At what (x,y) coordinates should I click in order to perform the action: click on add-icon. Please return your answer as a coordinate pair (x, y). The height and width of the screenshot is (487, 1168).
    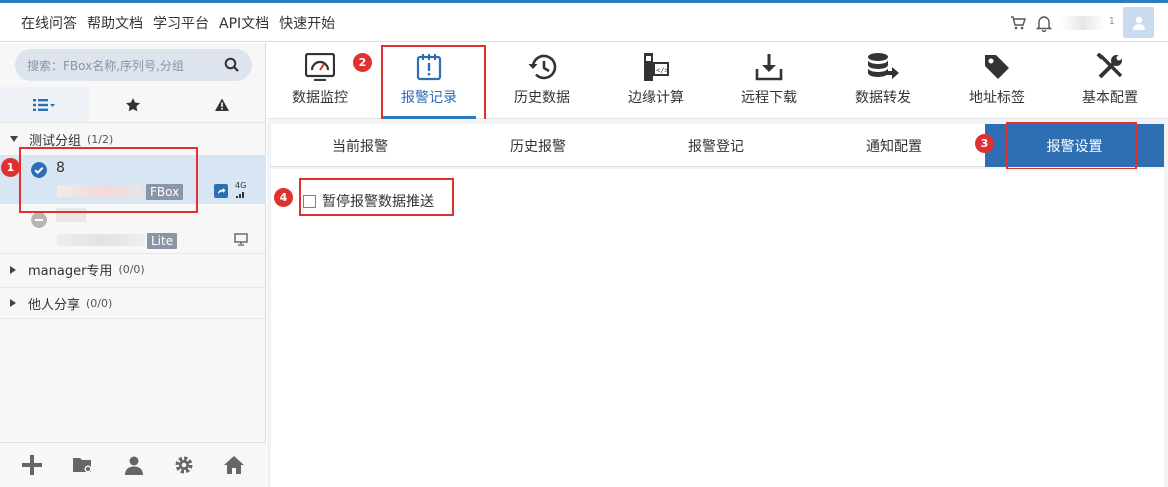
    Looking at the image, I should click on (32, 465).